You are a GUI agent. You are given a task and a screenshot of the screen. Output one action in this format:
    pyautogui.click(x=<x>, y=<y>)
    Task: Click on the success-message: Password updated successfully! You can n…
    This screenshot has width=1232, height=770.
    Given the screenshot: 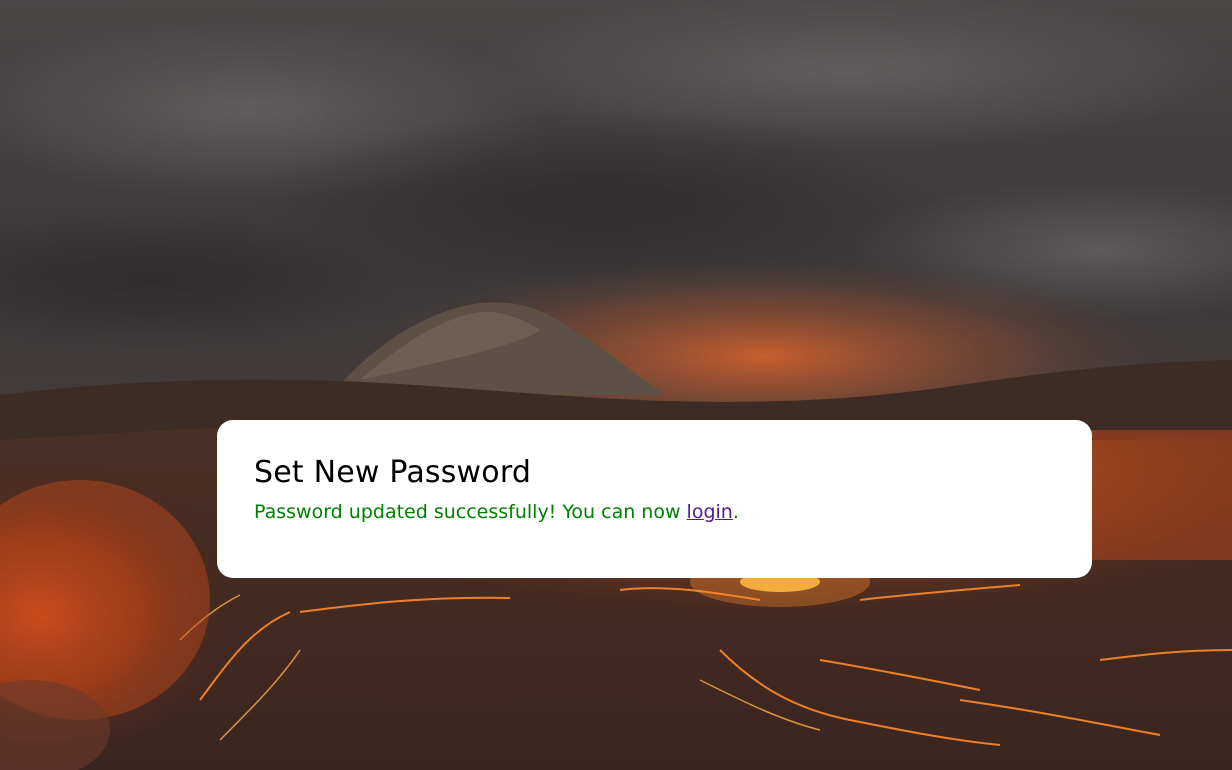 What is the action you would take?
    pyautogui.click(x=654, y=512)
    